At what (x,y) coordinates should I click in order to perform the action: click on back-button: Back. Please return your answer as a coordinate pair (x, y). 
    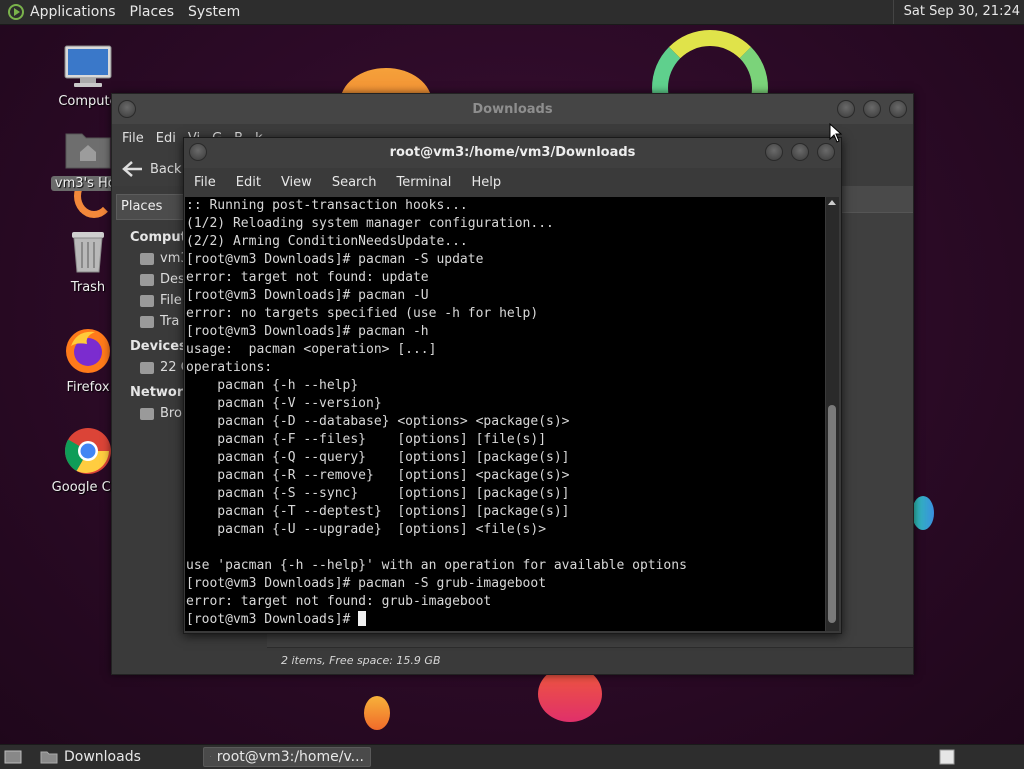
    Looking at the image, I should click on (152, 169).